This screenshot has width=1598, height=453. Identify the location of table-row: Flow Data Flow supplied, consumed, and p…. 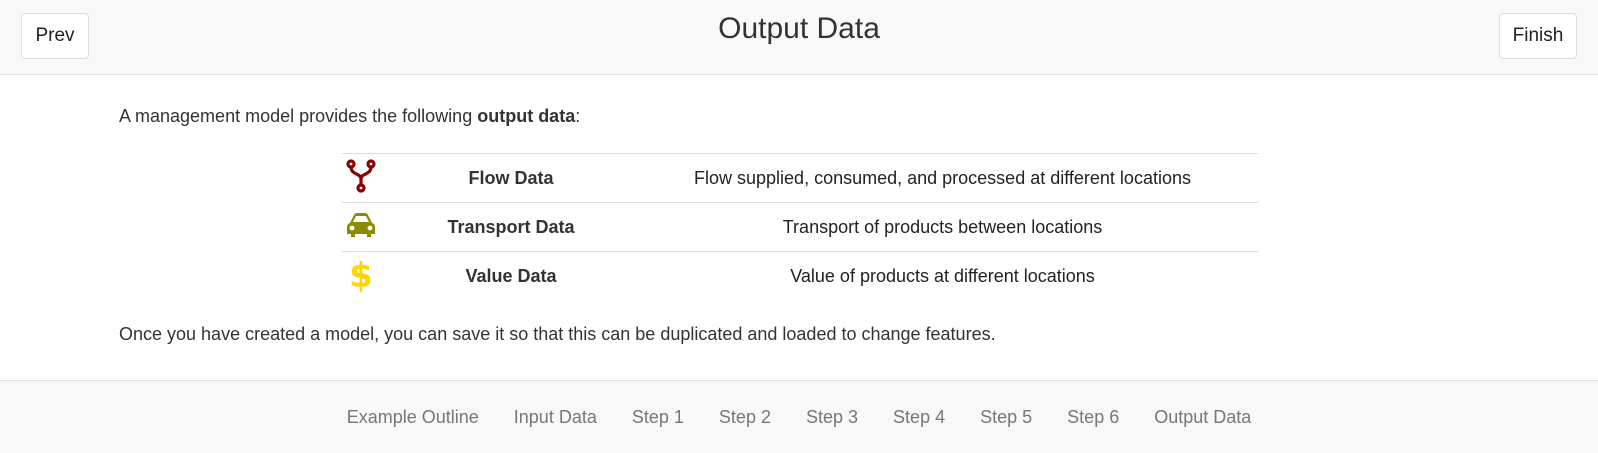
(800, 178).